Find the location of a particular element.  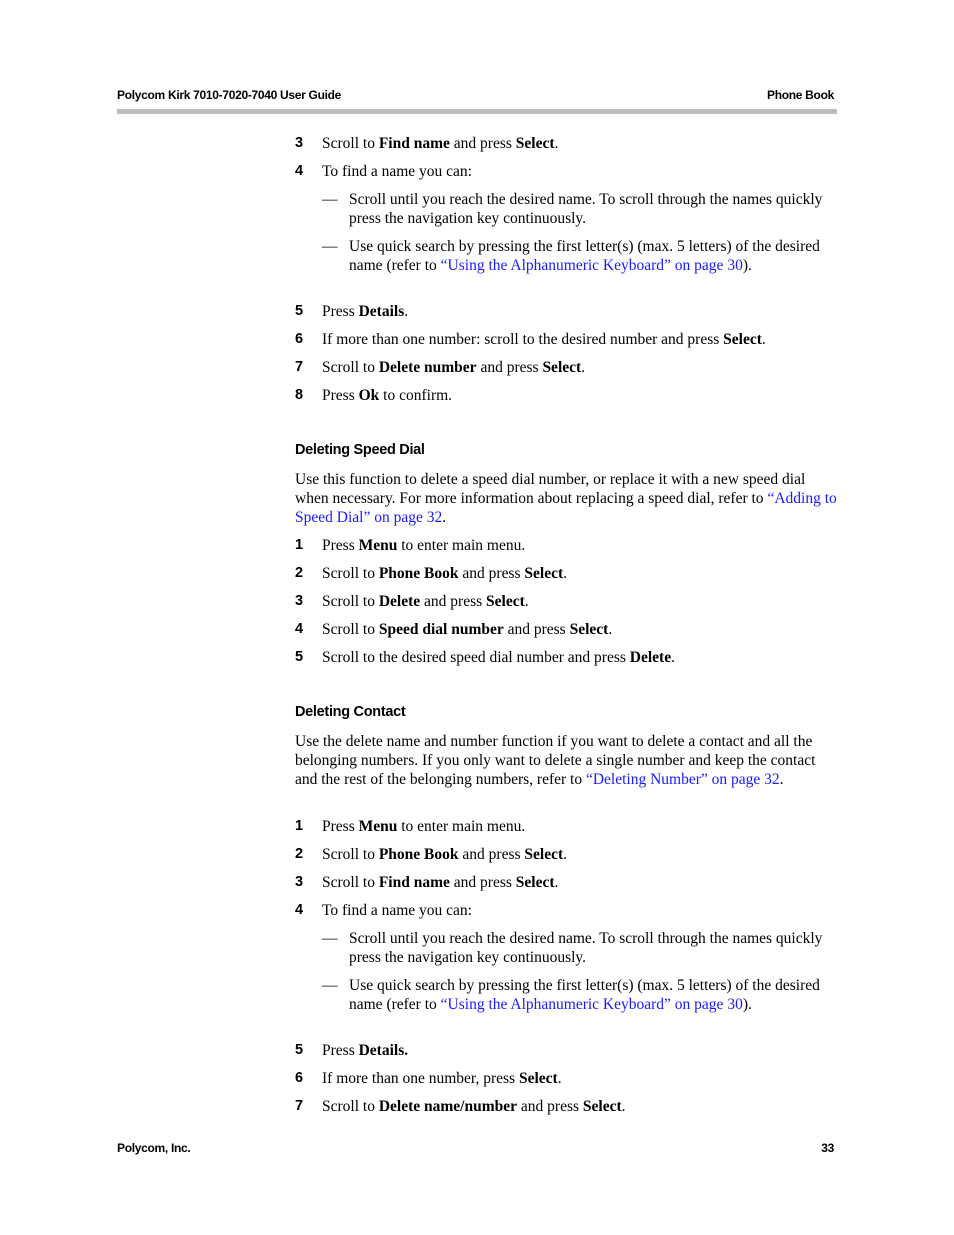

step-bold: Ok is located at coordinates (369, 395).